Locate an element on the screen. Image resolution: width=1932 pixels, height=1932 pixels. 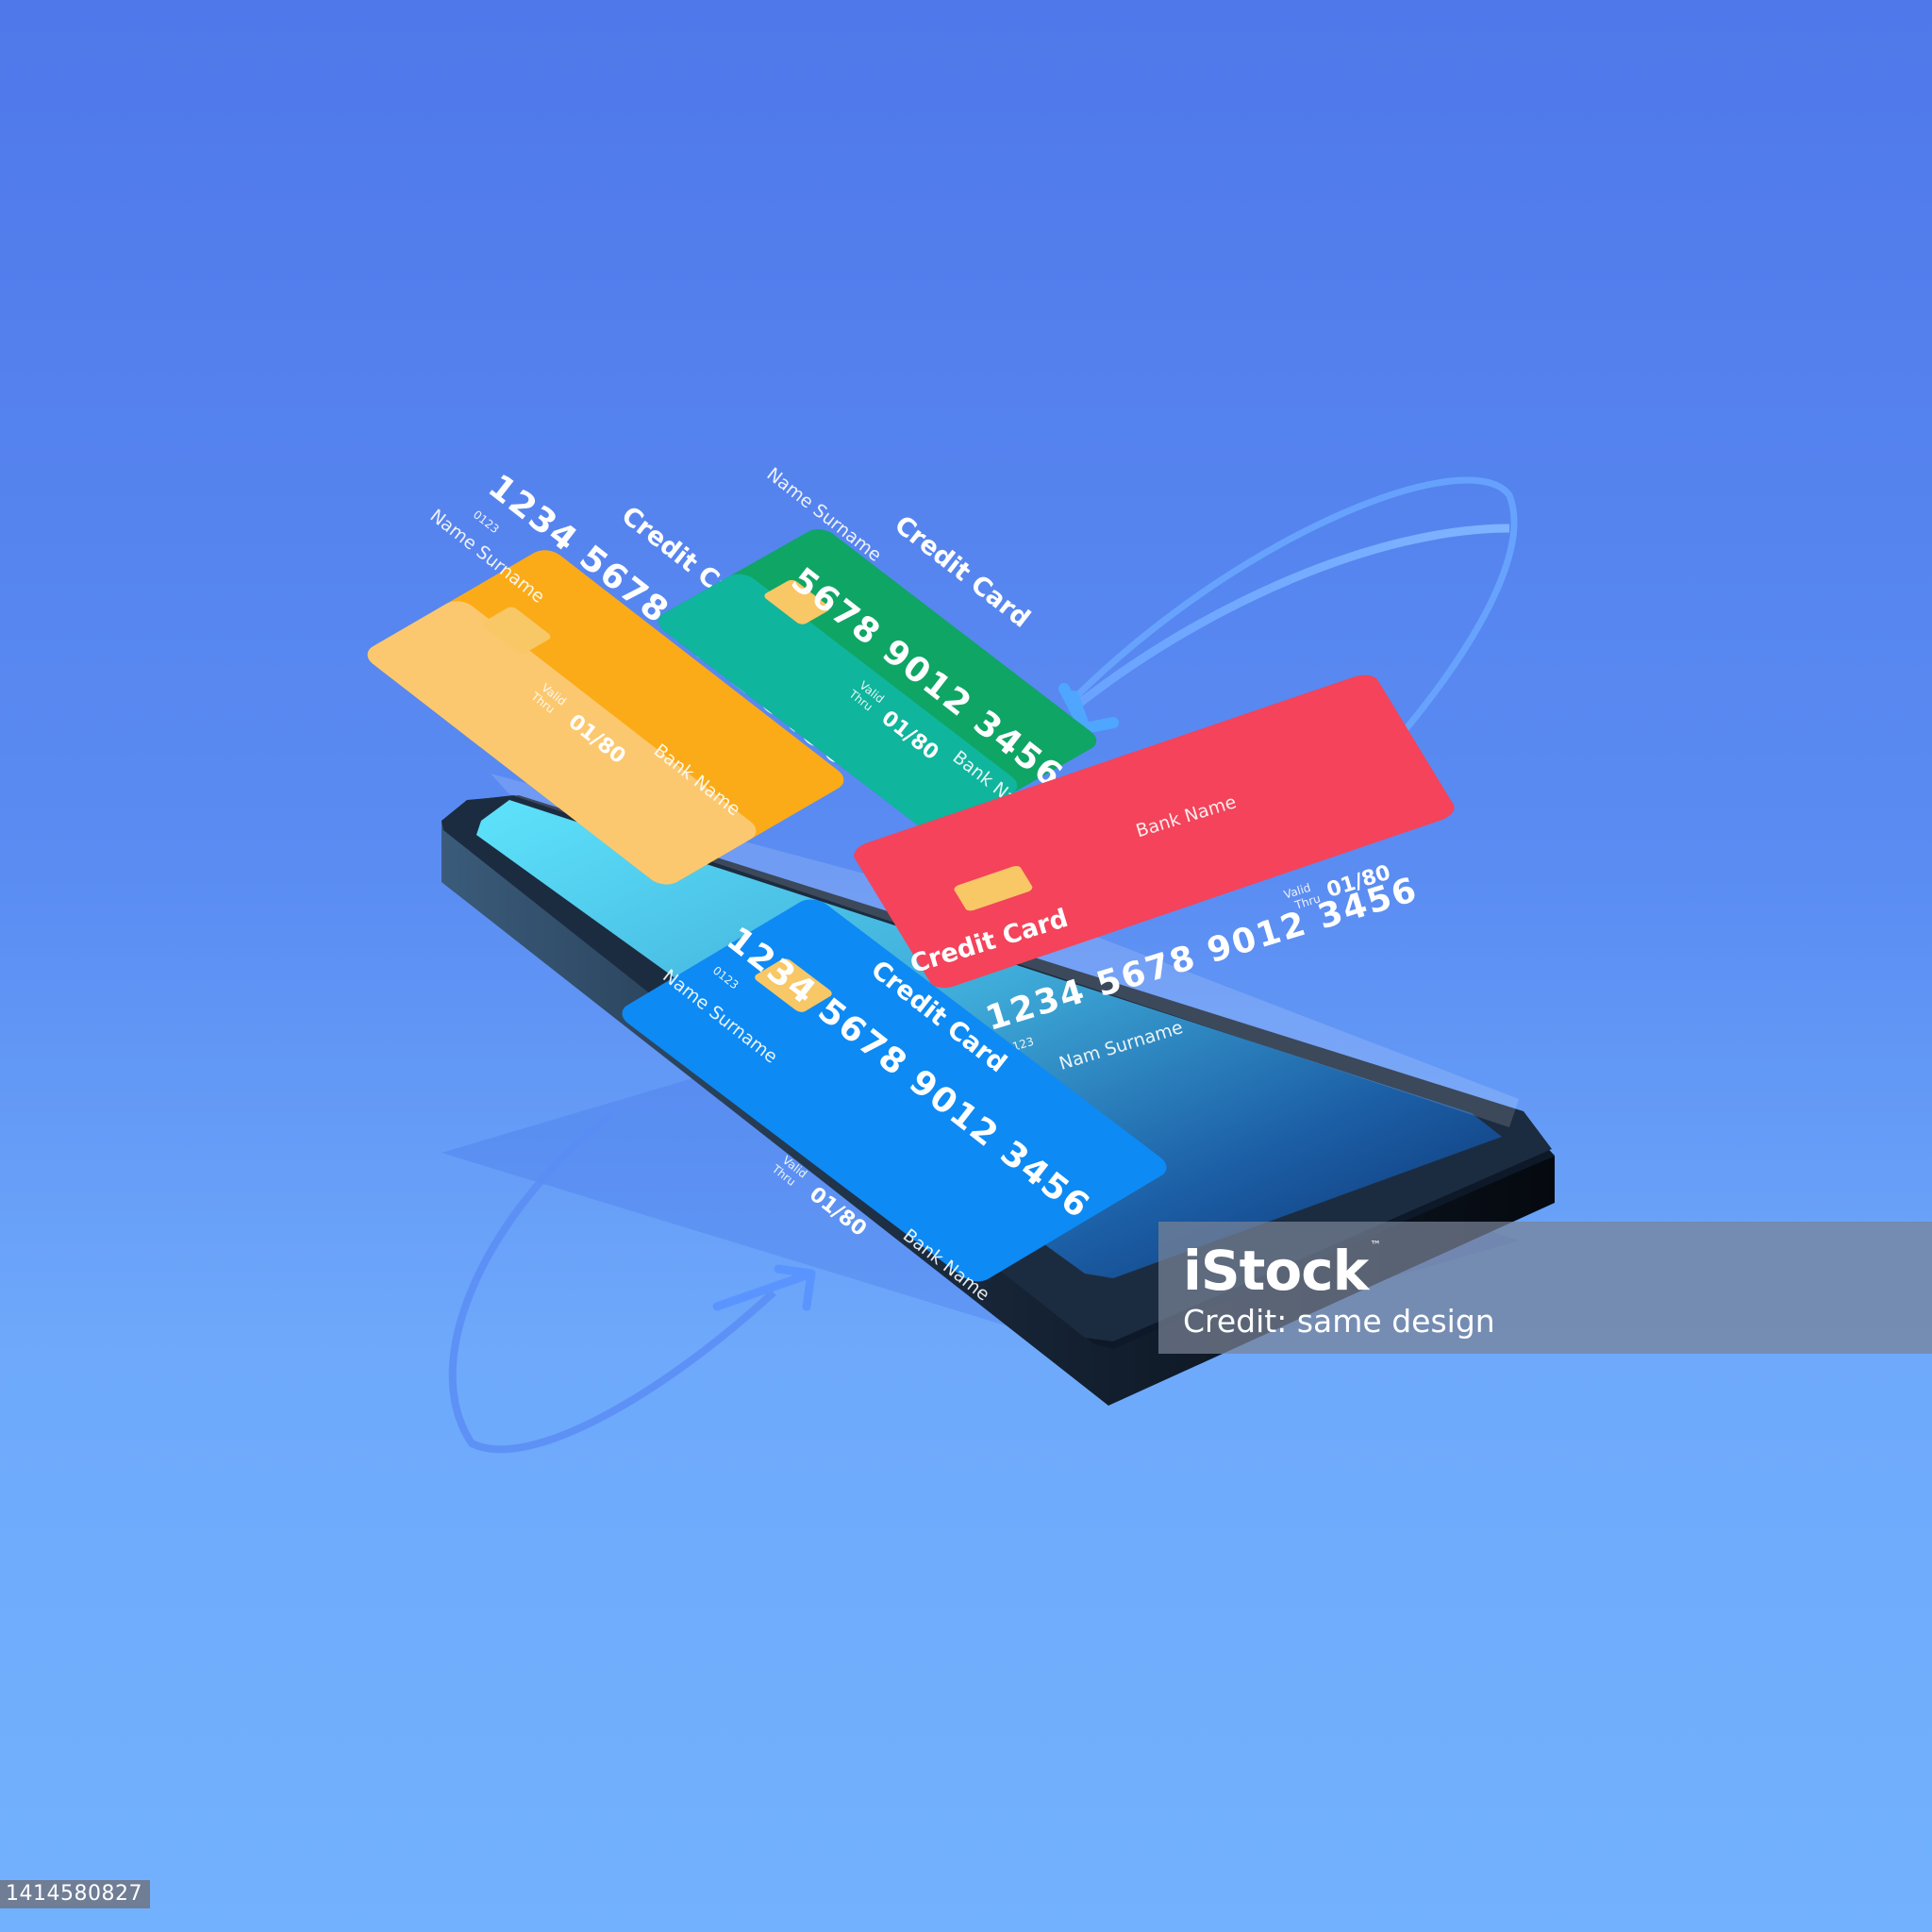
trademark-symbol: ™ is located at coordinates (1375, 1245).